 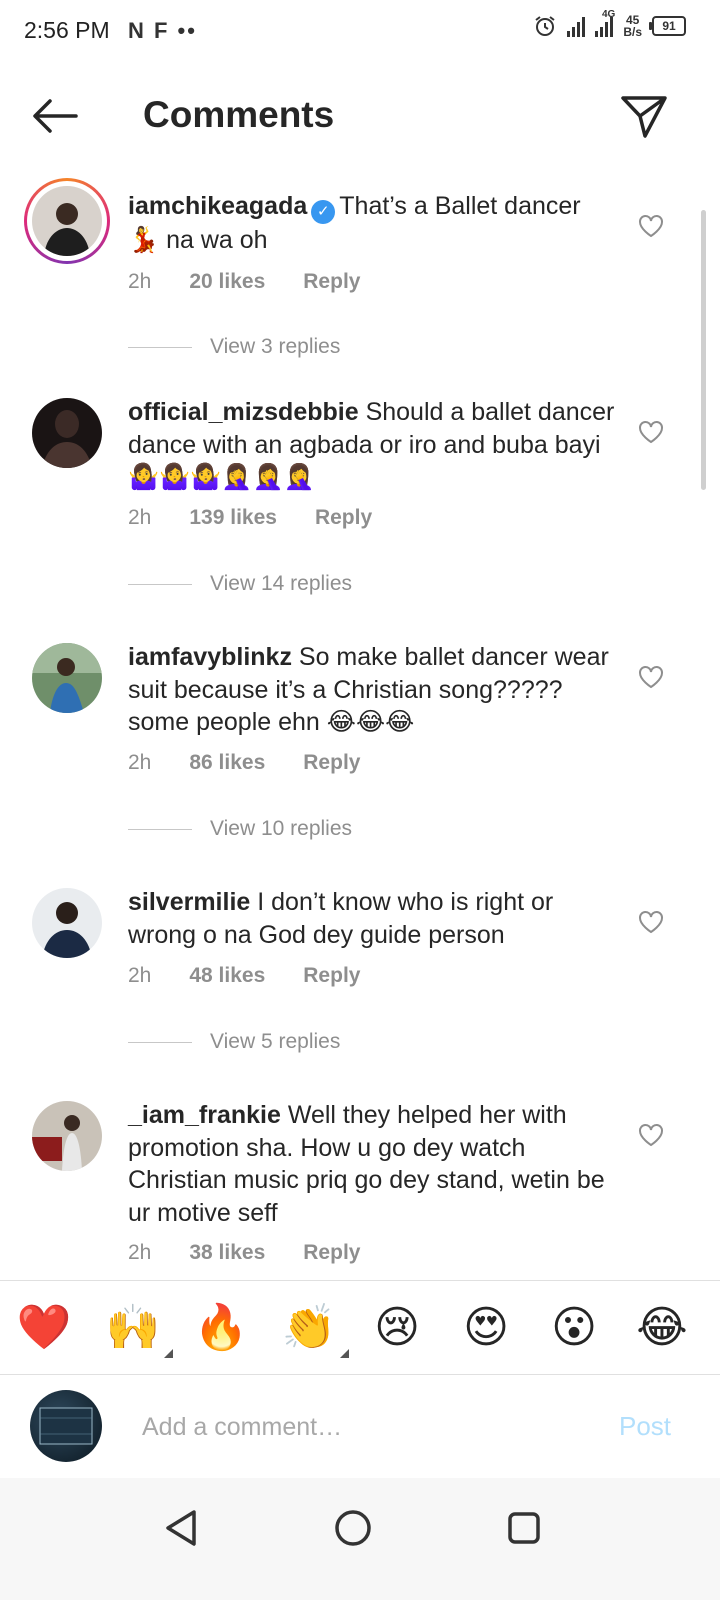 What do you see at coordinates (275, 346) in the screenshot?
I see `view-replies-label: View 3 replies` at bounding box center [275, 346].